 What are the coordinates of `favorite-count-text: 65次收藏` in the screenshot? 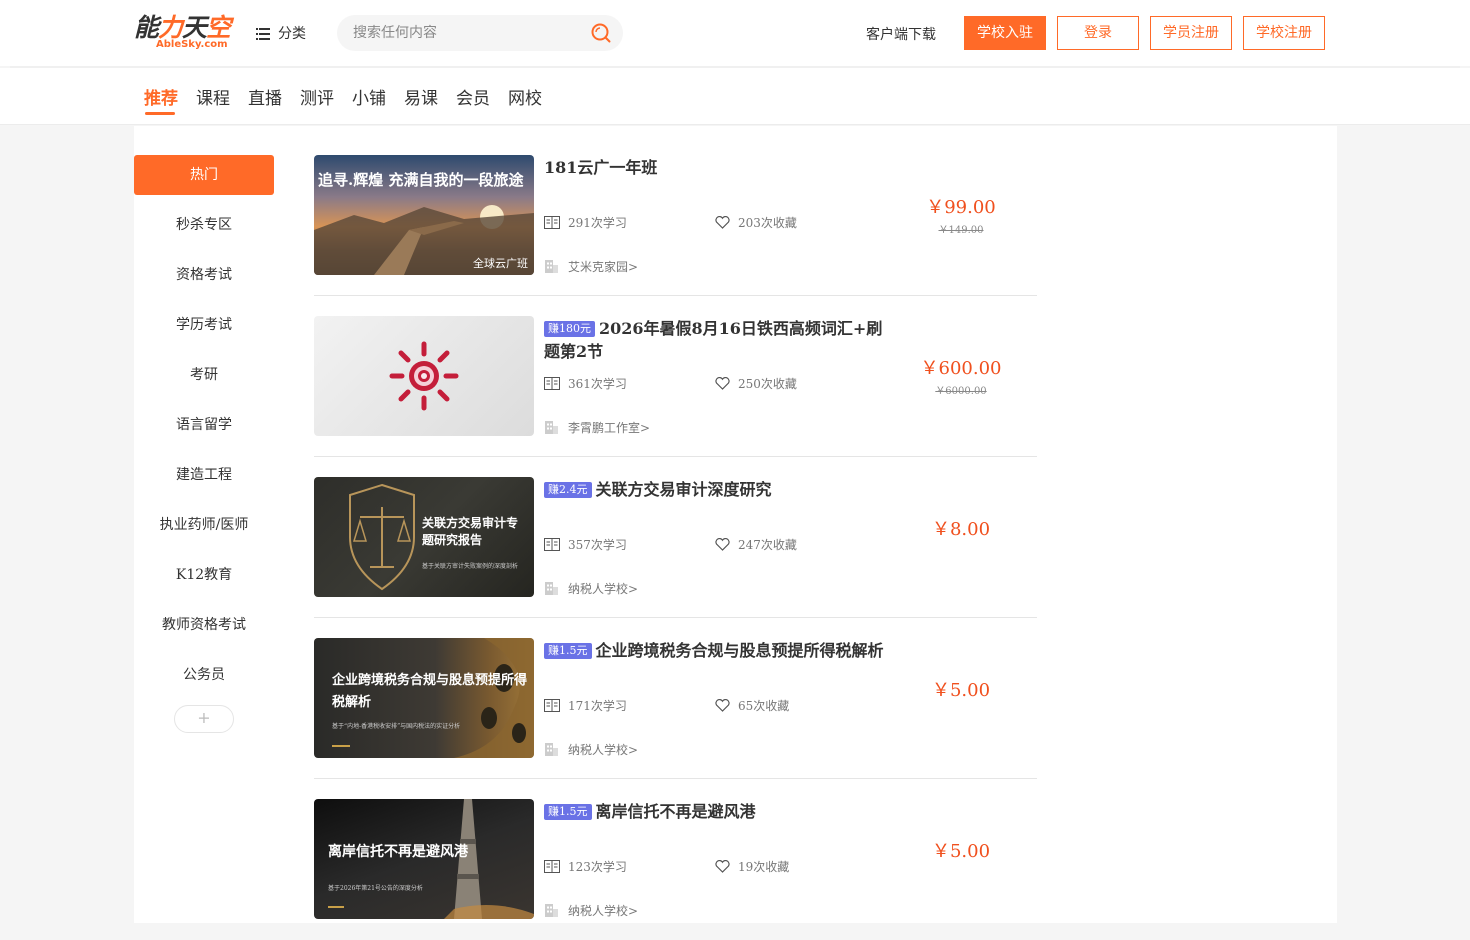 It's located at (764, 706).